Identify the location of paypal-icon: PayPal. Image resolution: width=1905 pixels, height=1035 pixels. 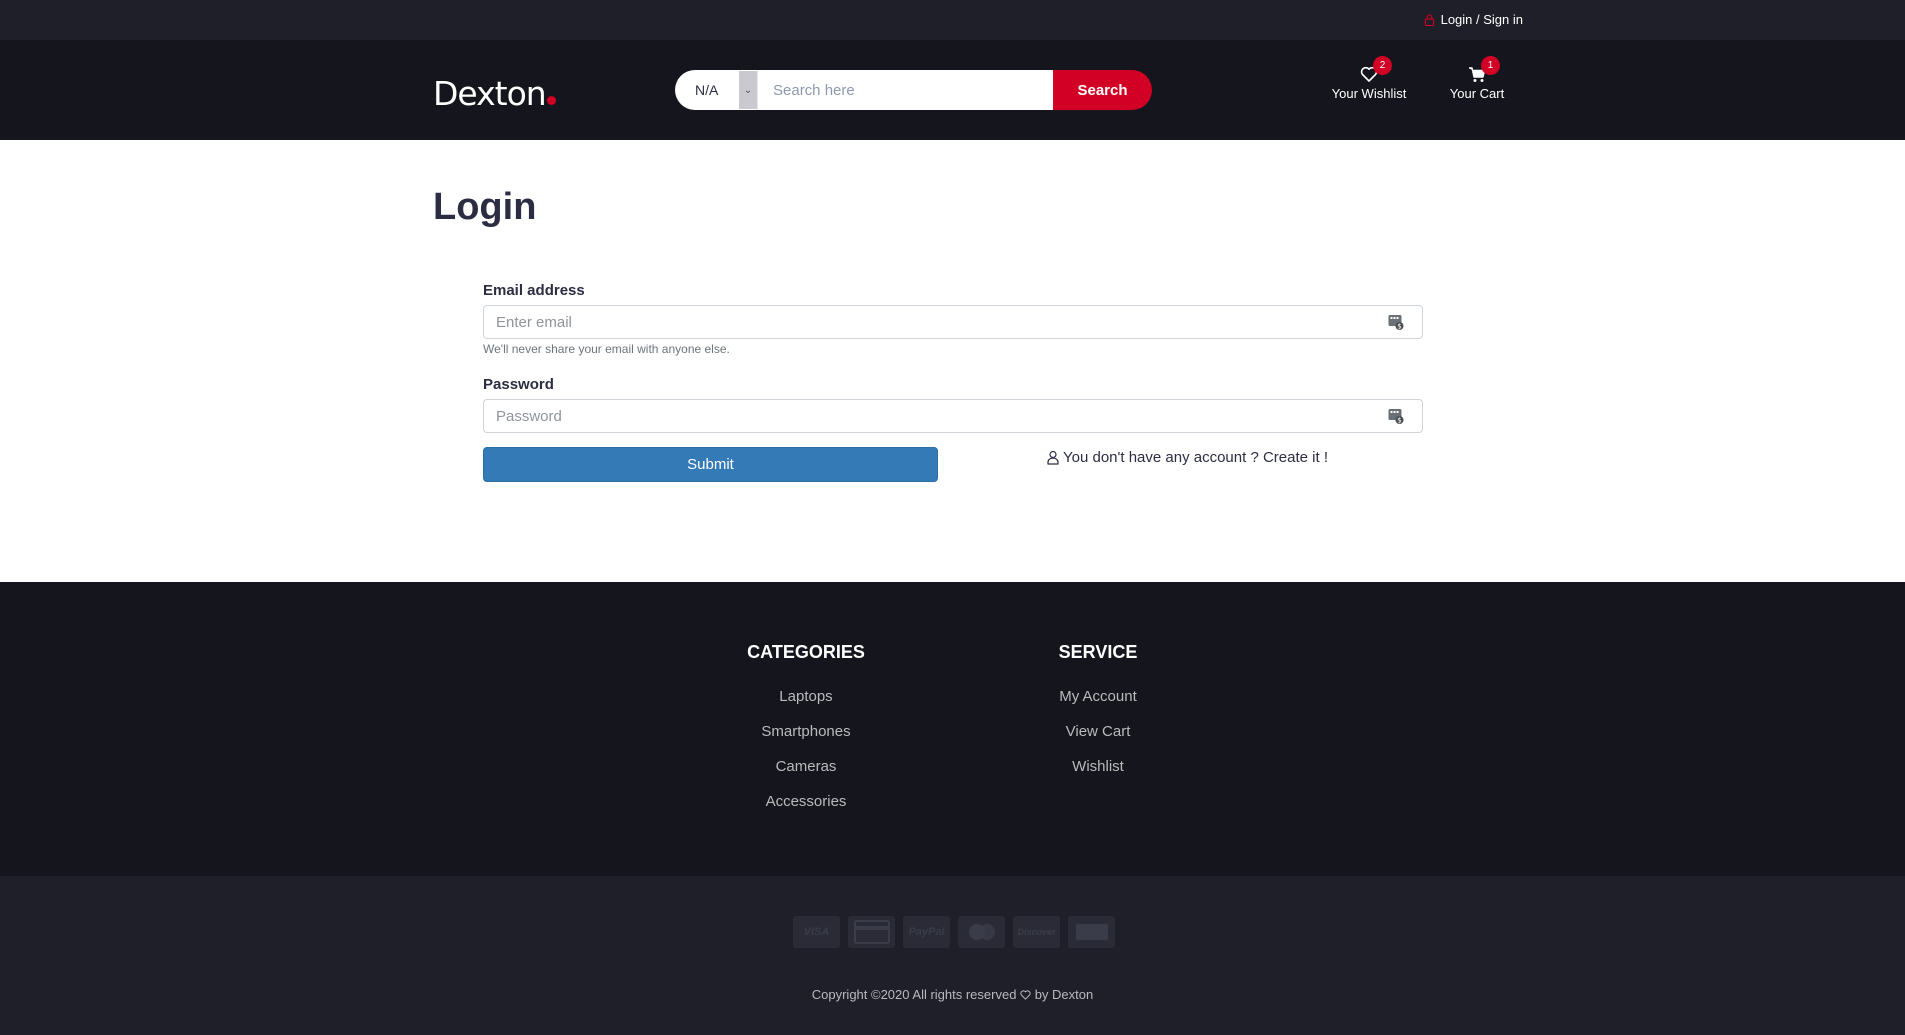
(926, 932).